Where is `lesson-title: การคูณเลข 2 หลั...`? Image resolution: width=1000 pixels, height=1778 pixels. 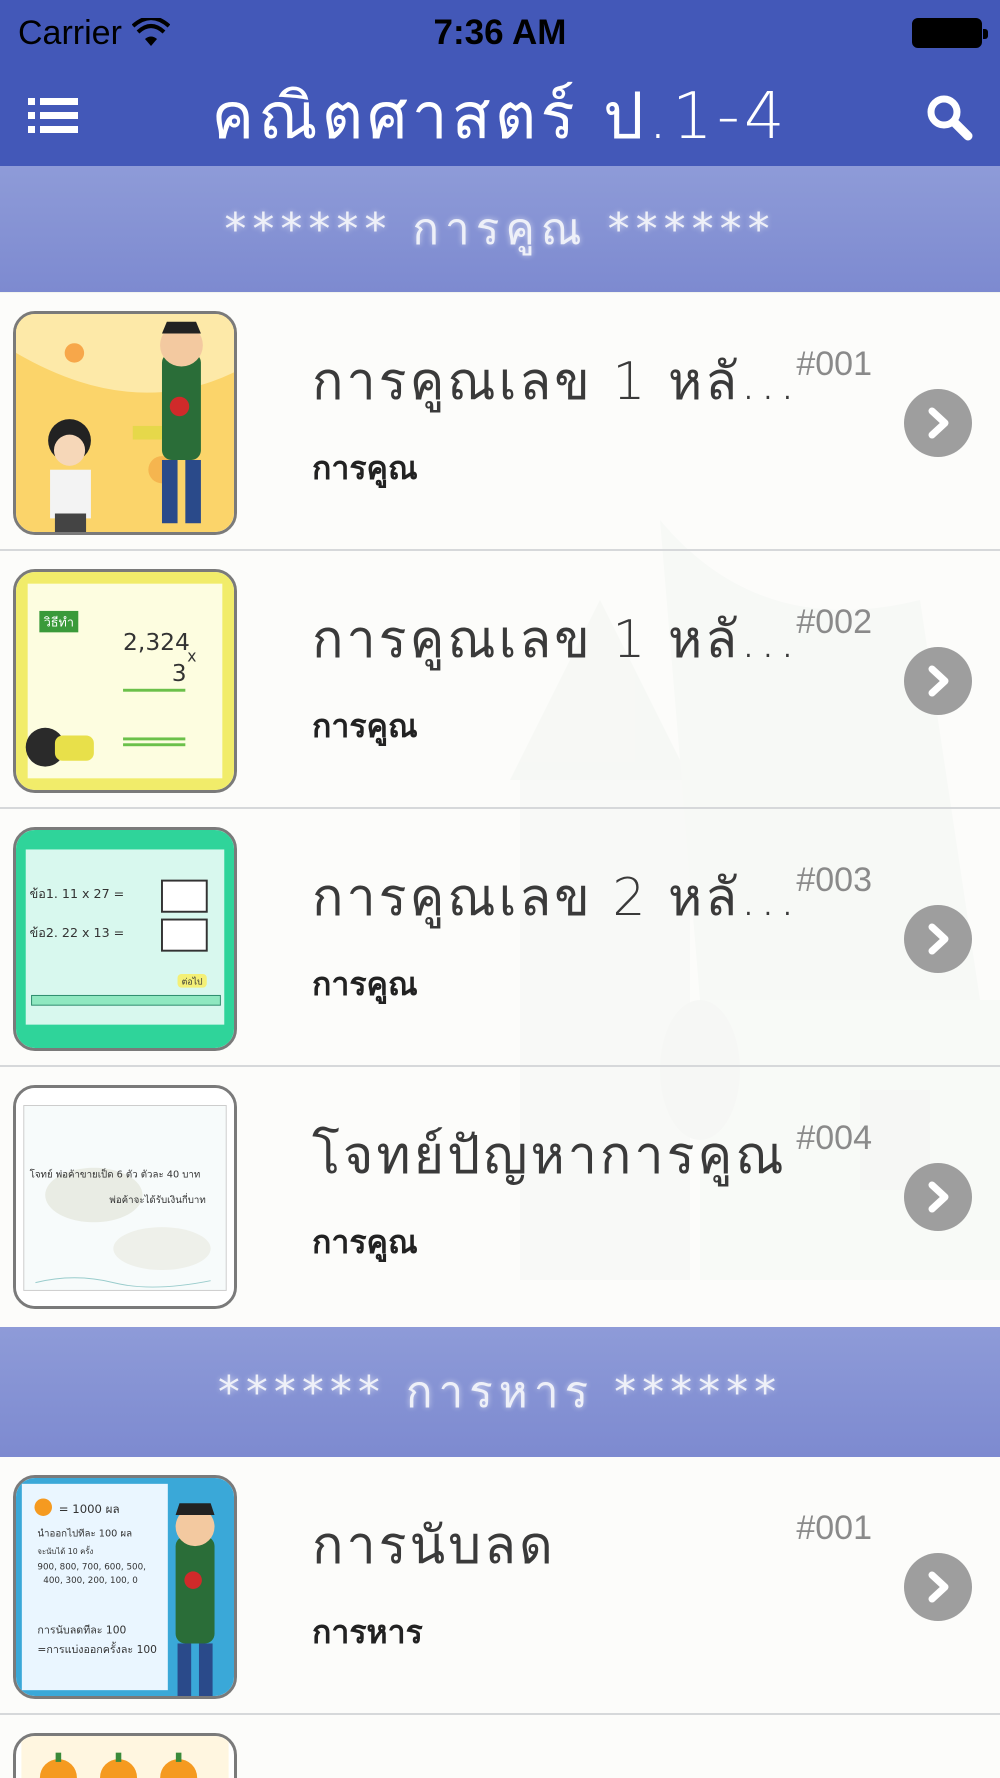
lesson-title: การคูณเลข 2 หลั... is located at coordinates (555, 898).